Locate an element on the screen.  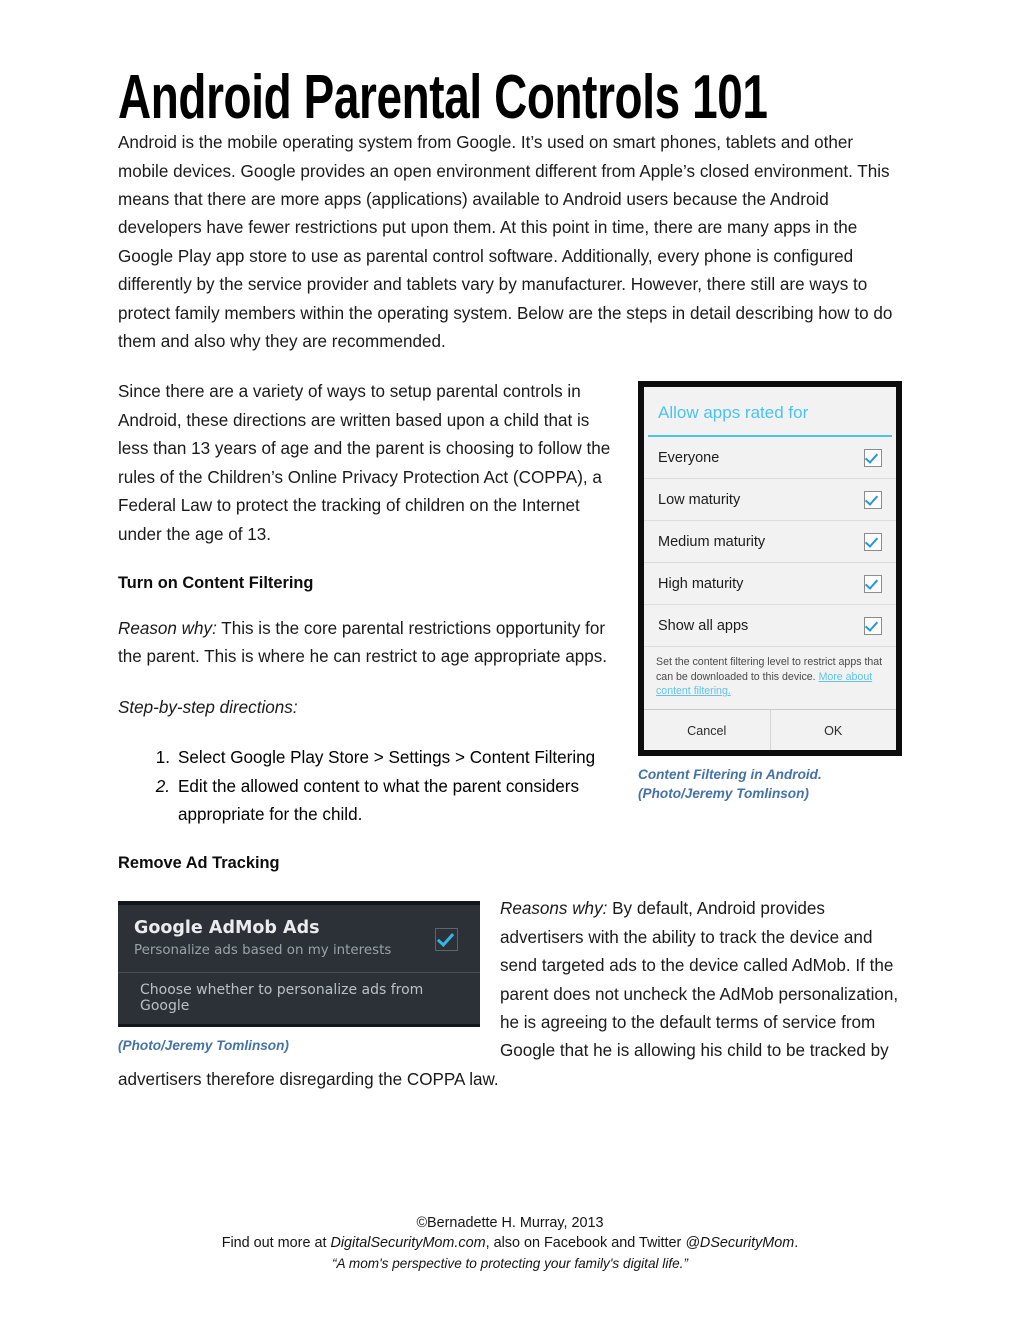
admob-caption: (Photo/Jeremy Tomlinson) is located at coordinates (203, 1046).